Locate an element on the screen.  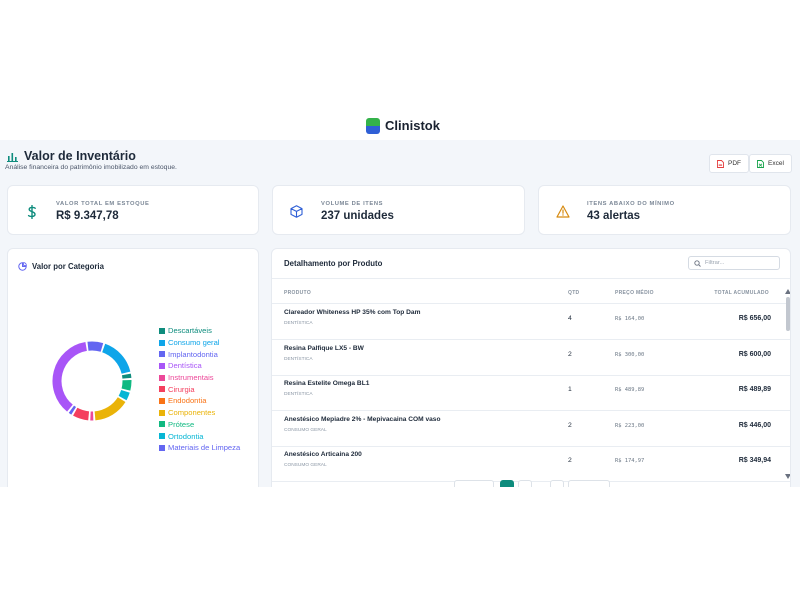
export-excel-button: Excel is located at coordinates (770, 163).